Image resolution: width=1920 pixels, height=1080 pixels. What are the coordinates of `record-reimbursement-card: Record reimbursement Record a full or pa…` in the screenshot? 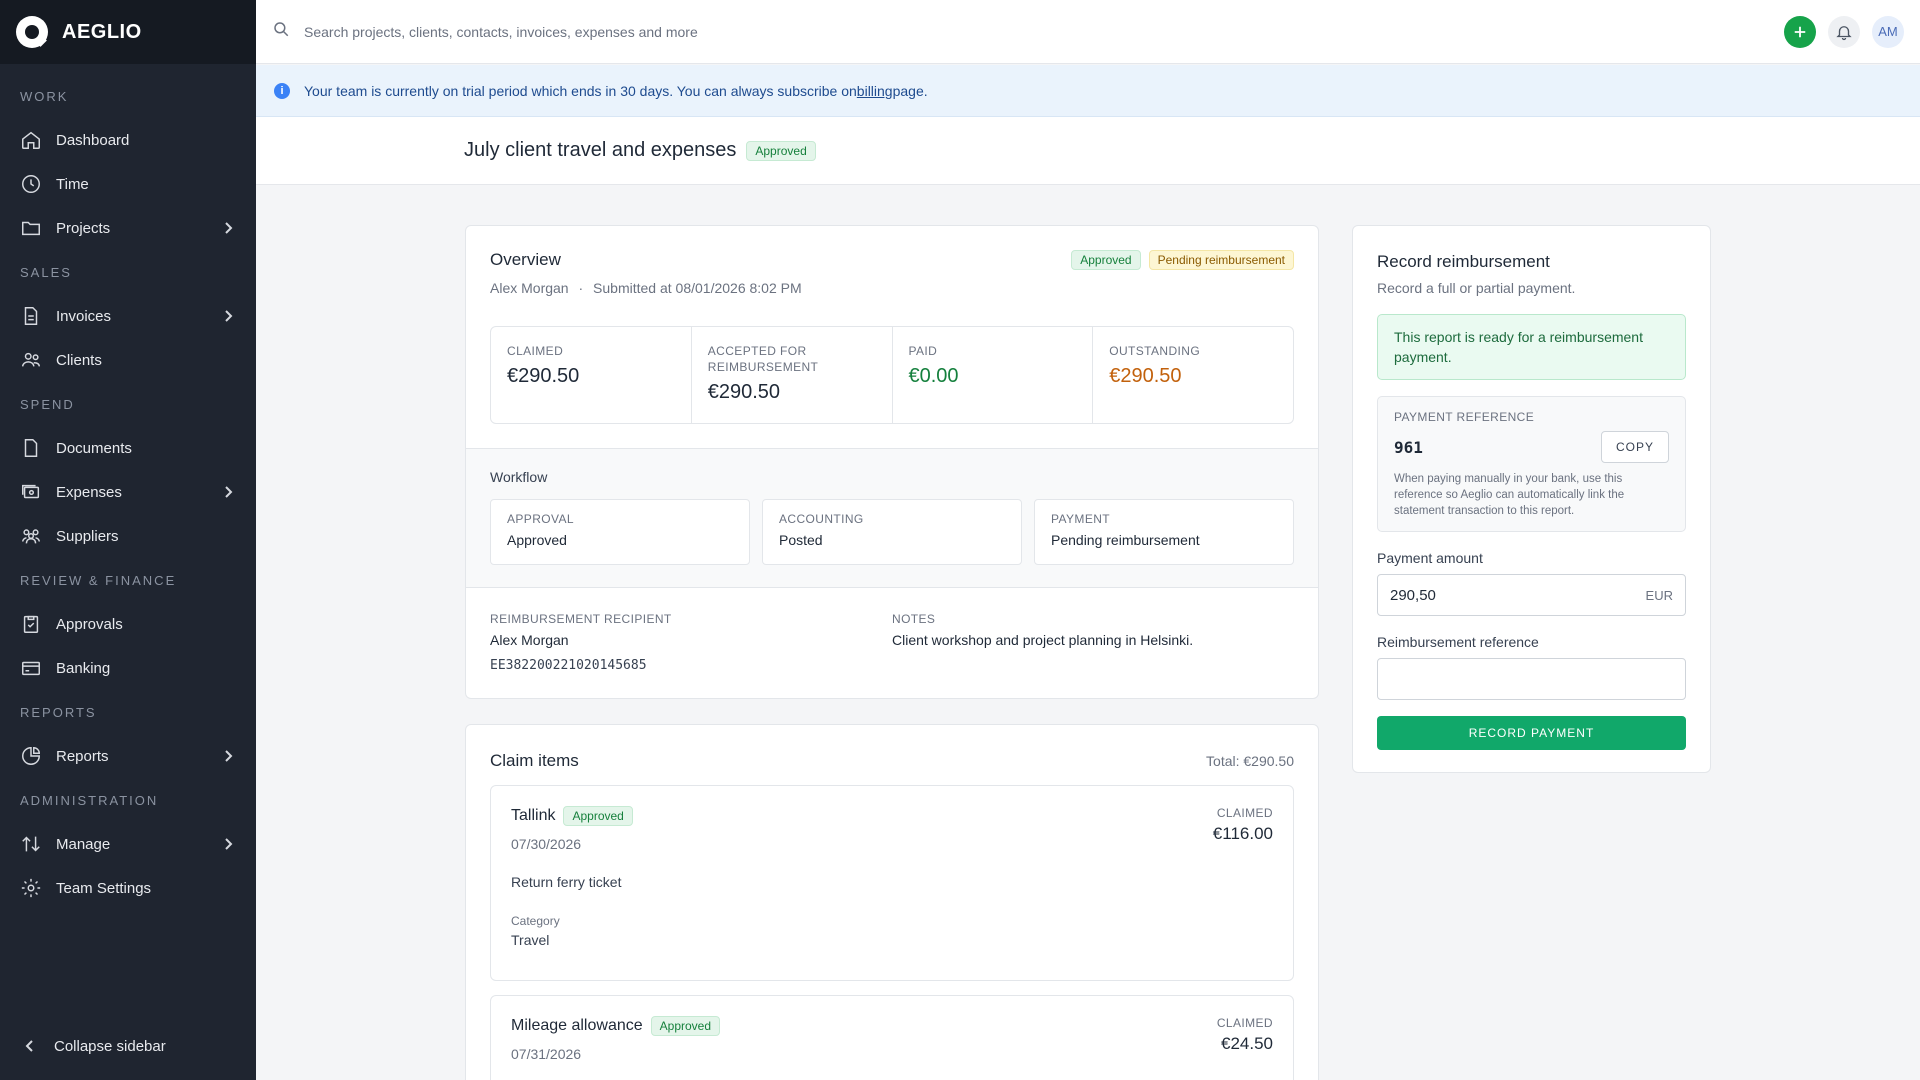 It's located at (1531, 499).